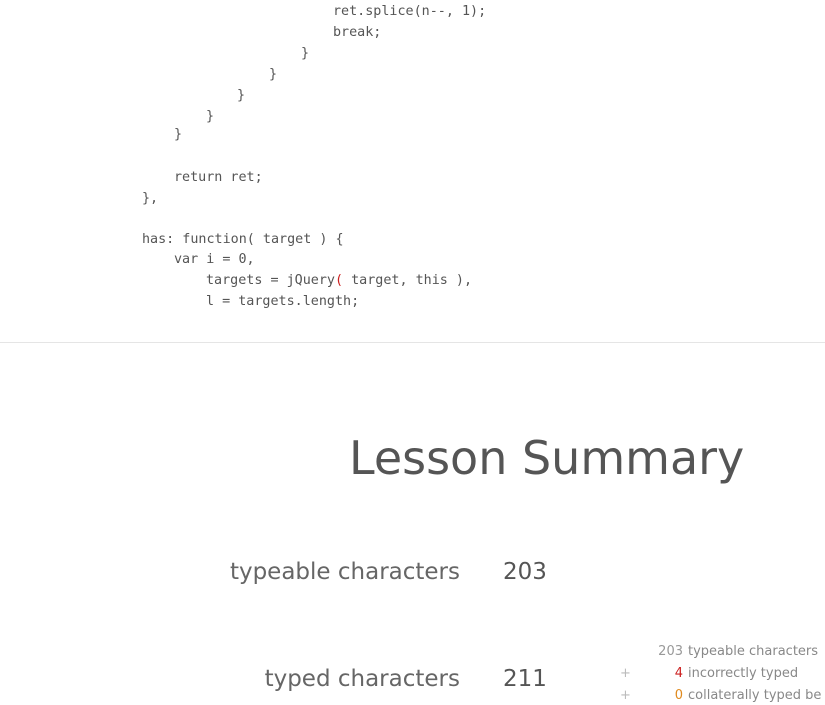 The width and height of the screenshot is (825, 705). Describe the element at coordinates (218, 177) in the screenshot. I see `code-line: return ret;` at that location.